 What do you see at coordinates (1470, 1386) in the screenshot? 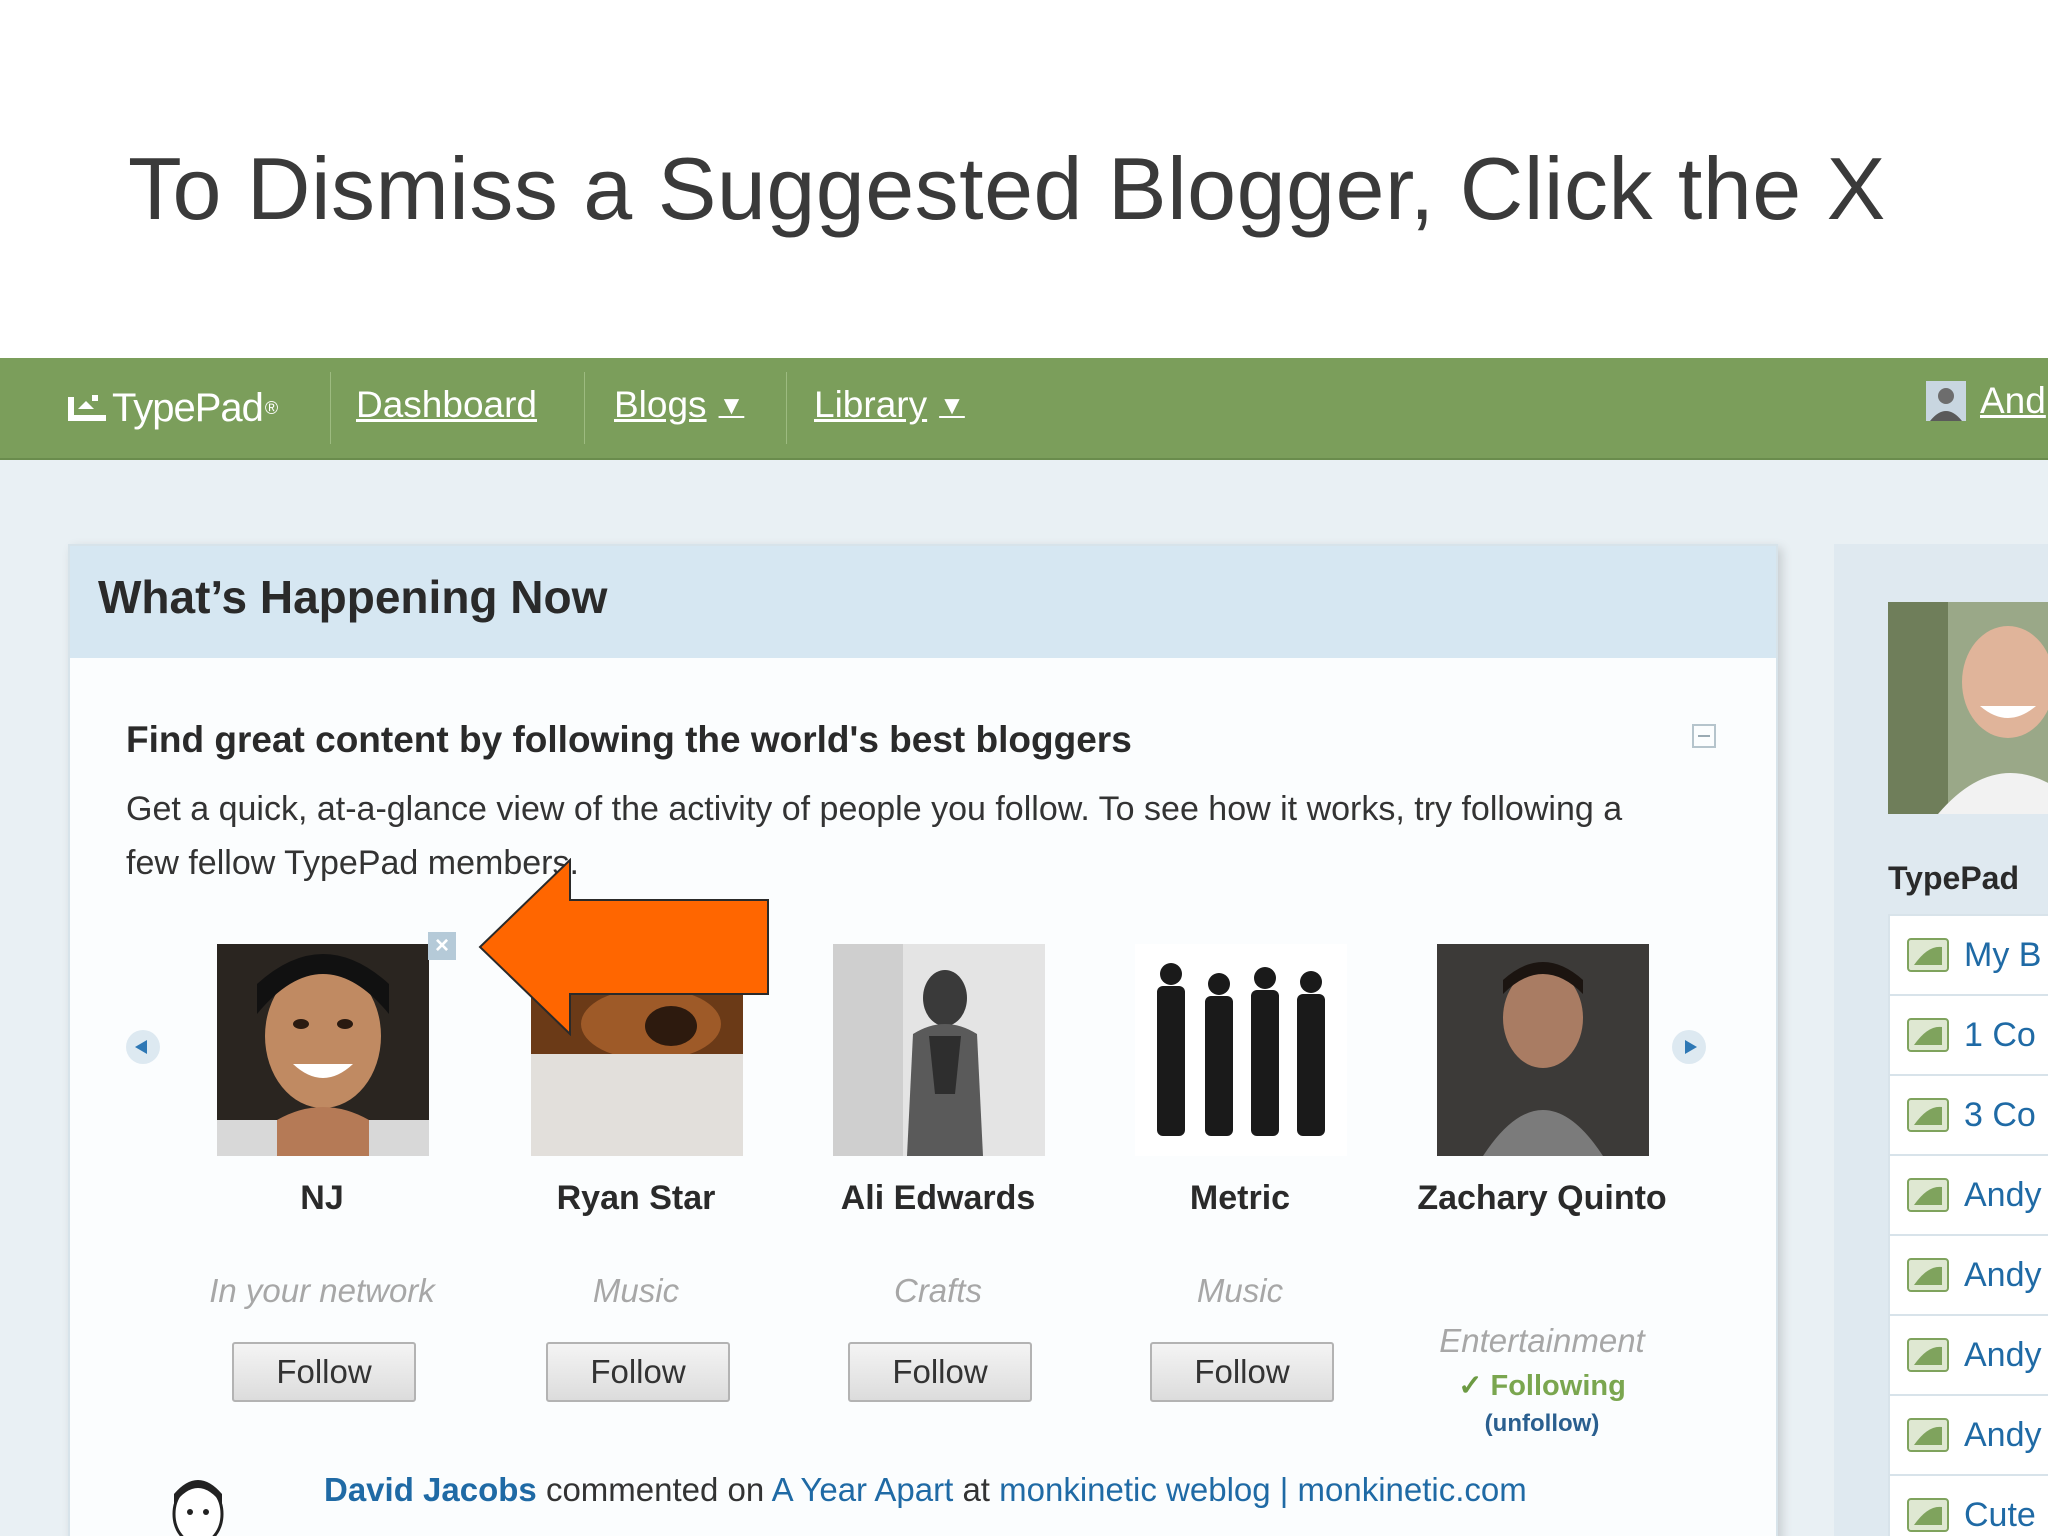
I see `check-icon: ✓` at bounding box center [1470, 1386].